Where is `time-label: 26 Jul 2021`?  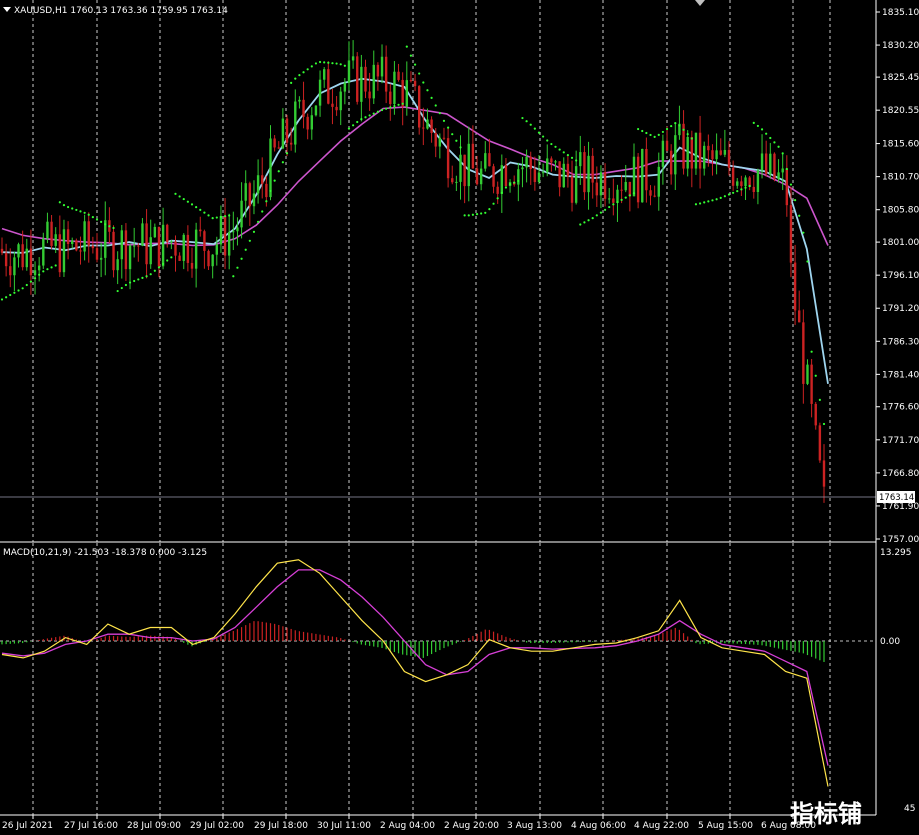 time-label: 26 Jul 2021 is located at coordinates (27, 826).